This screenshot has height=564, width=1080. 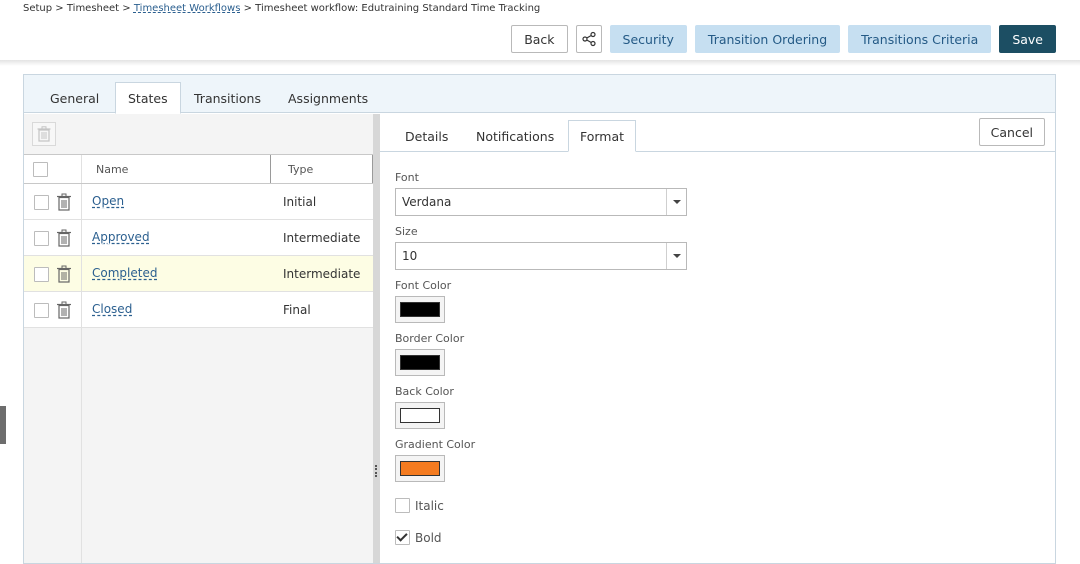 I want to click on select-all-checkbox, so click(x=40, y=169).